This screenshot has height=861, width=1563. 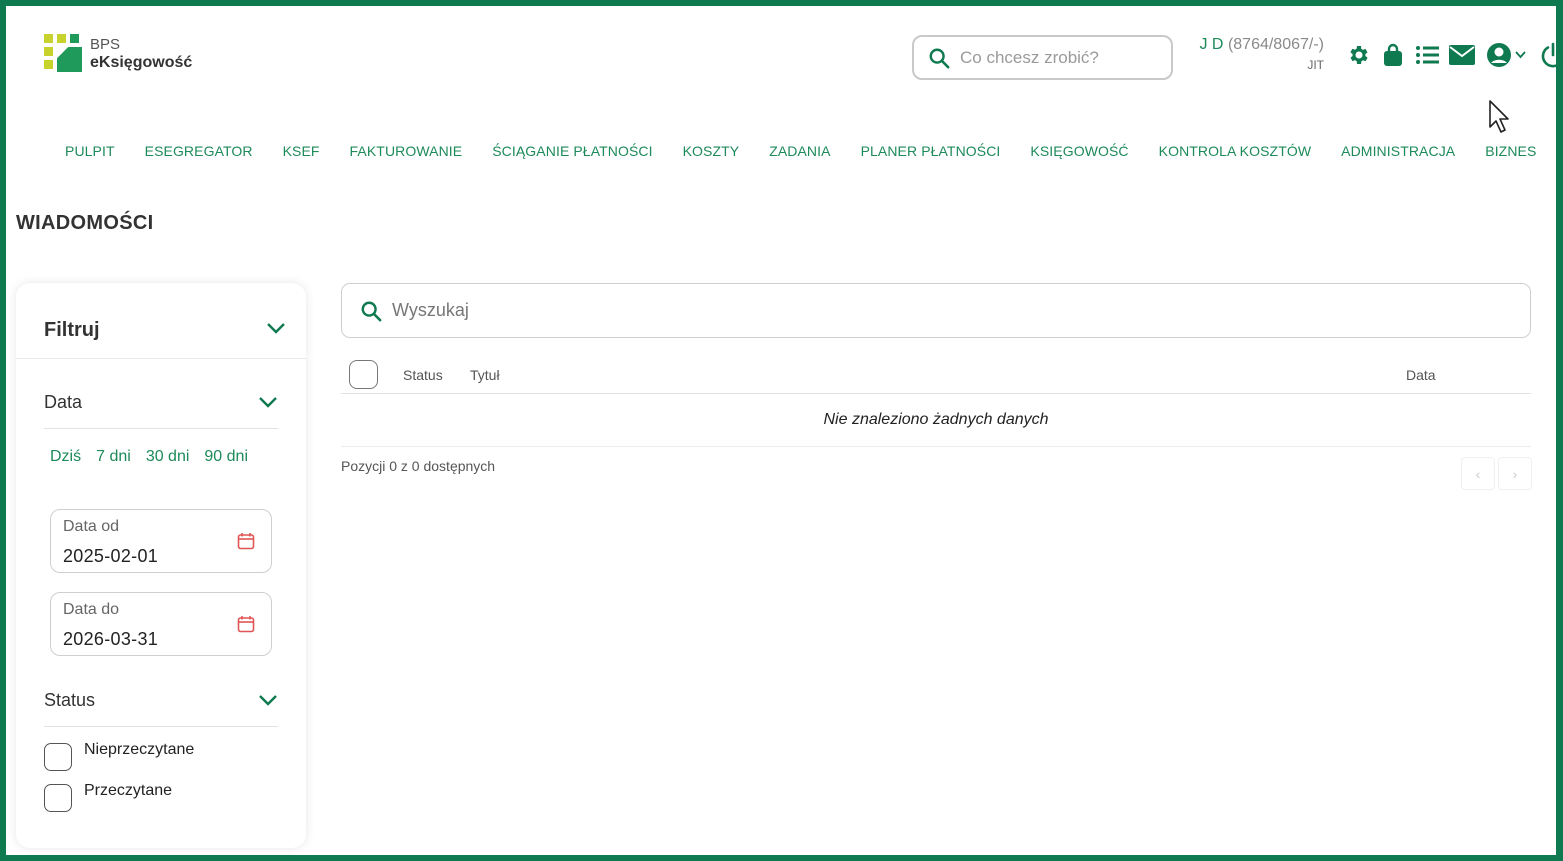 I want to click on status-option-read: Przeczytane, so click(x=108, y=797).